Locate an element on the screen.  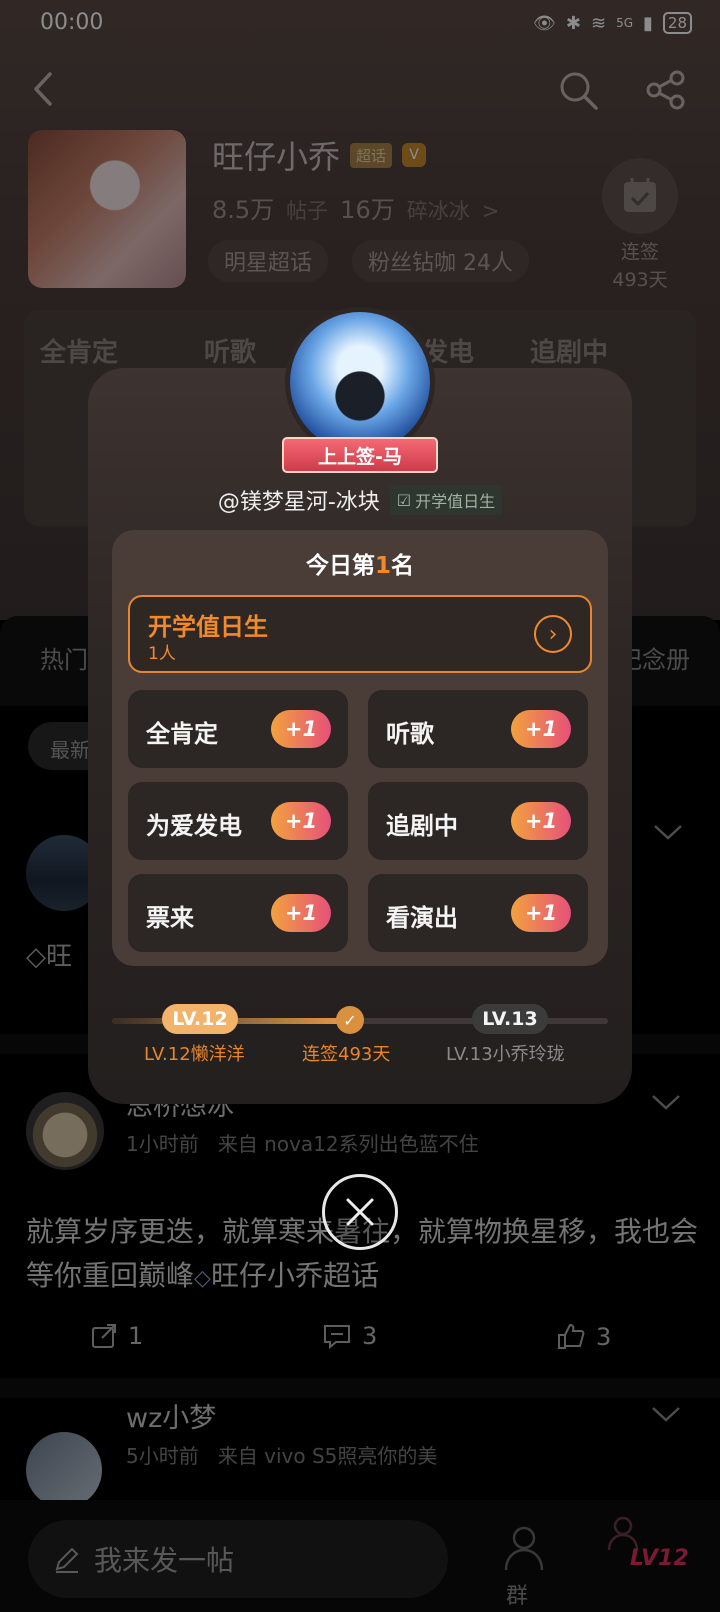
tag-label: 全肯定 is located at coordinates (182, 734).